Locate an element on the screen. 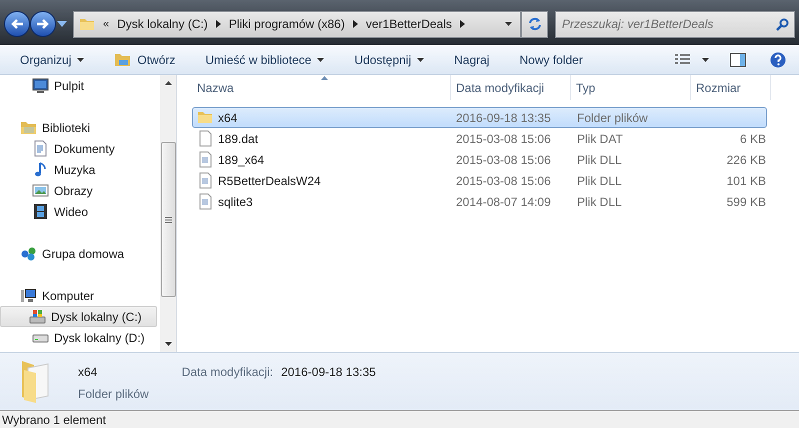 The width and height of the screenshot is (799, 428). image-icon is located at coordinates (40, 190).